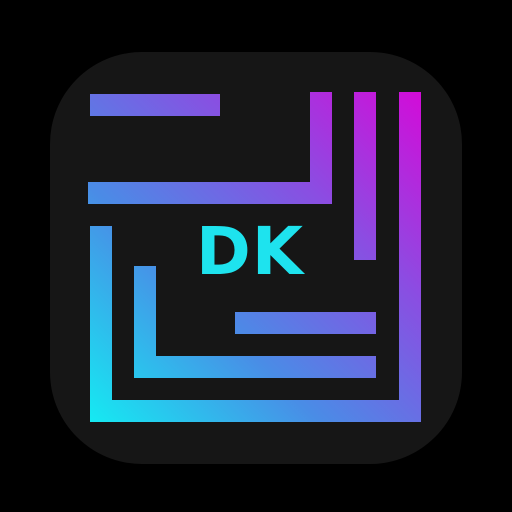 The image size is (512, 512). What do you see at coordinates (365, 176) in the screenshot?
I see `maze-vertical-bar` at bounding box center [365, 176].